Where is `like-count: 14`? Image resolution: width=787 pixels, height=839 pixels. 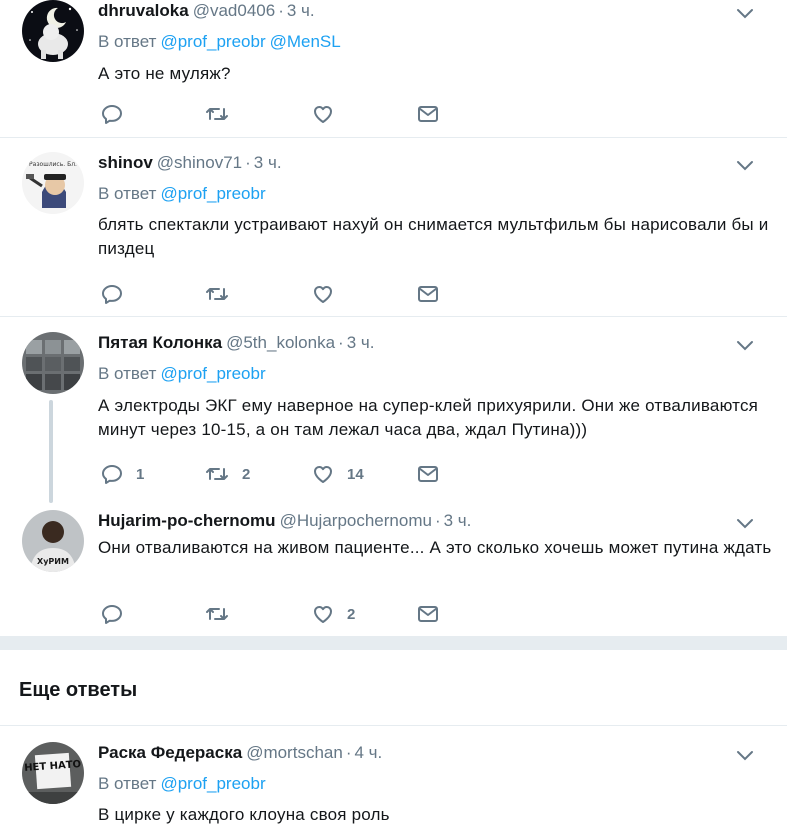 like-count: 14 is located at coordinates (355, 474).